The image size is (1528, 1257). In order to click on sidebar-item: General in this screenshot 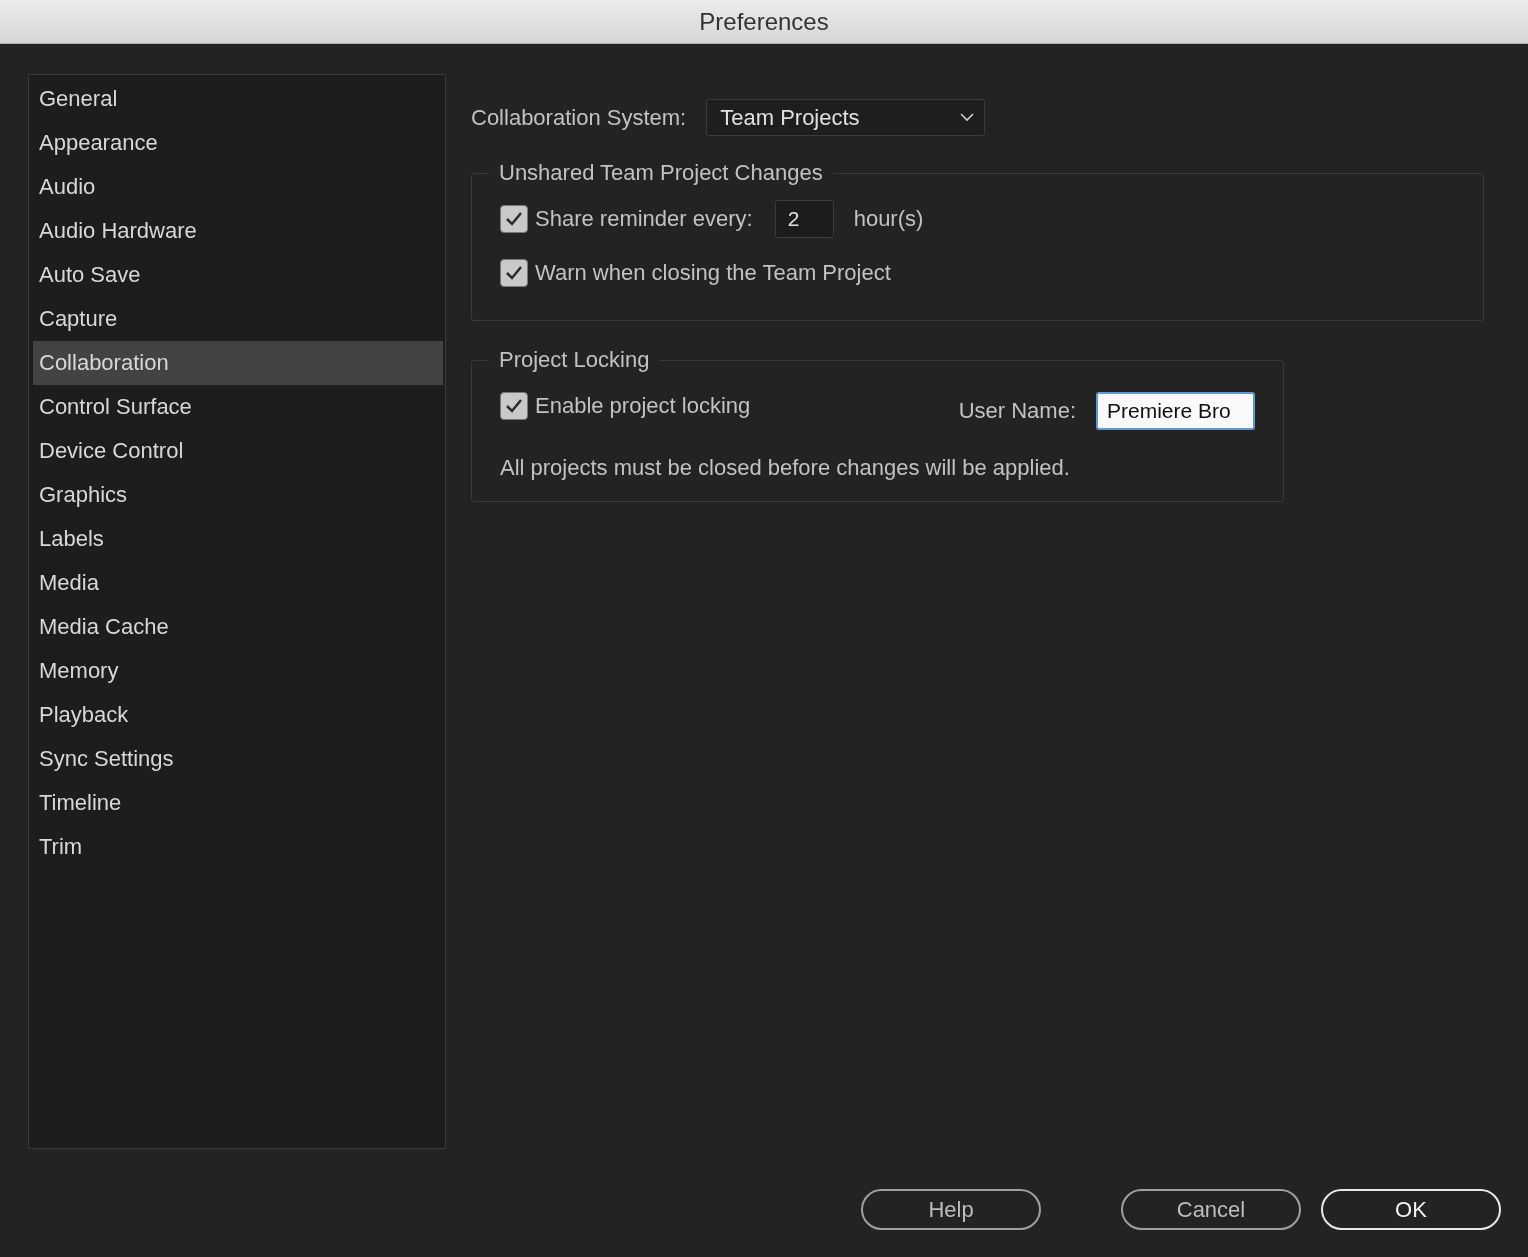, I will do `click(238, 99)`.